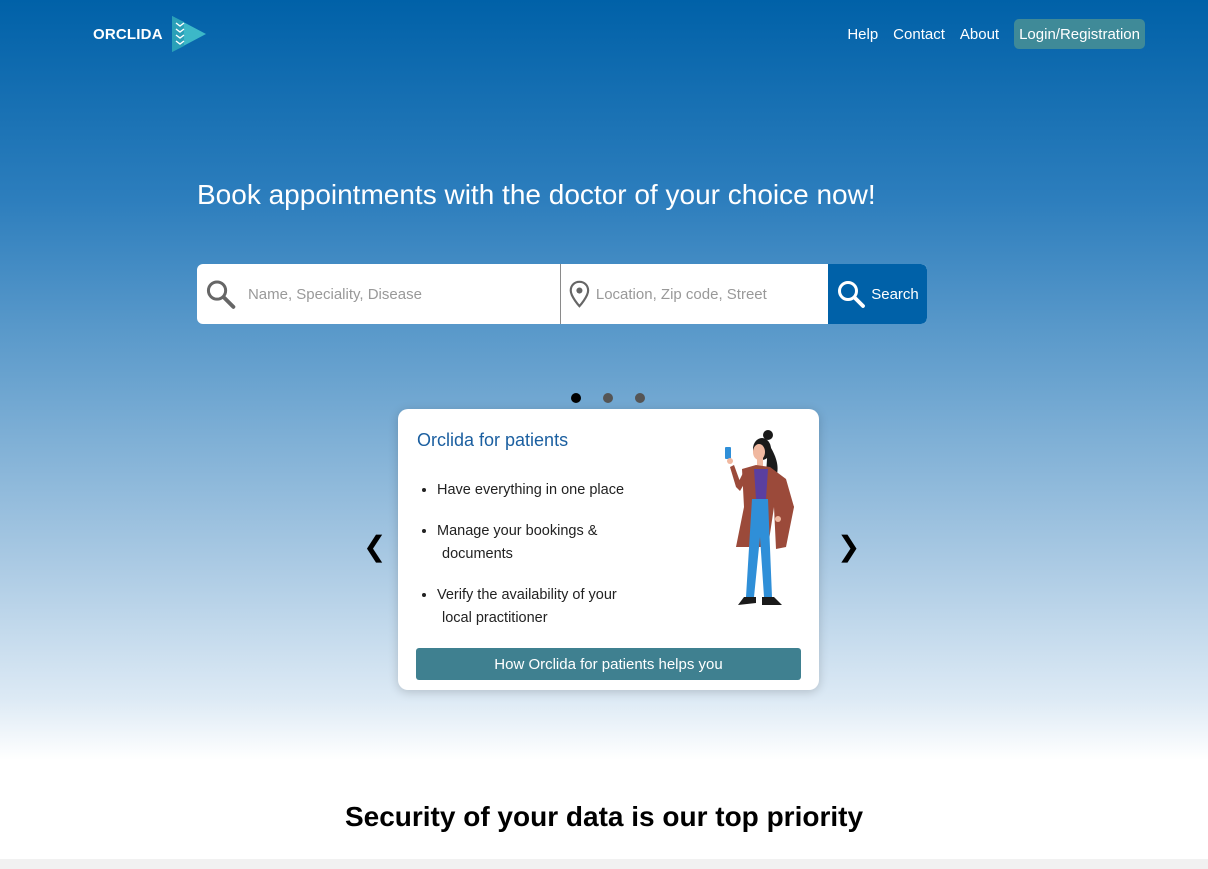 This screenshot has height=869, width=1208. Describe the element at coordinates (1079, 34) in the screenshot. I see `login-registration-button: Login/Registration` at that location.